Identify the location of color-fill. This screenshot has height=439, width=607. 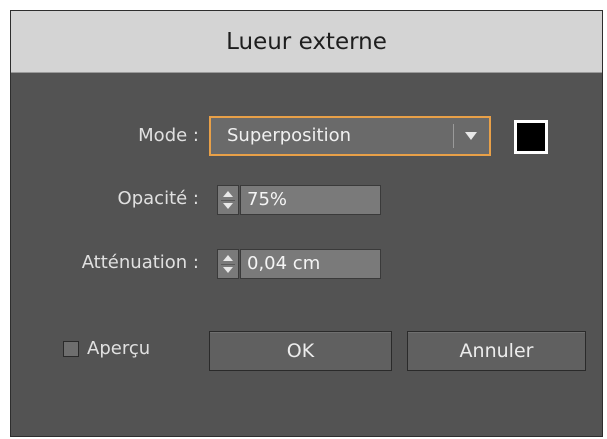
(531, 137).